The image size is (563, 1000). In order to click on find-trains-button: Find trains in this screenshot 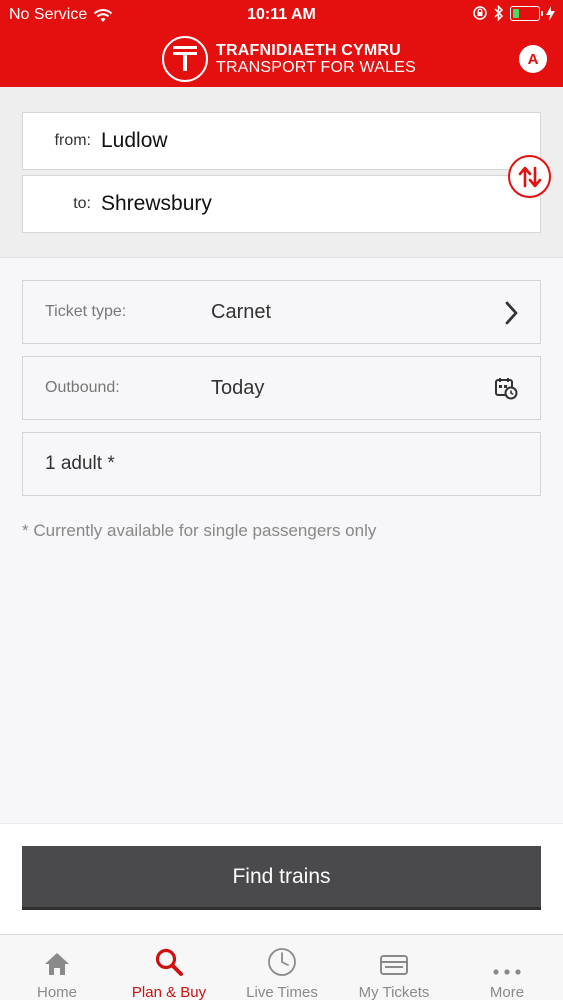, I will do `click(281, 878)`.